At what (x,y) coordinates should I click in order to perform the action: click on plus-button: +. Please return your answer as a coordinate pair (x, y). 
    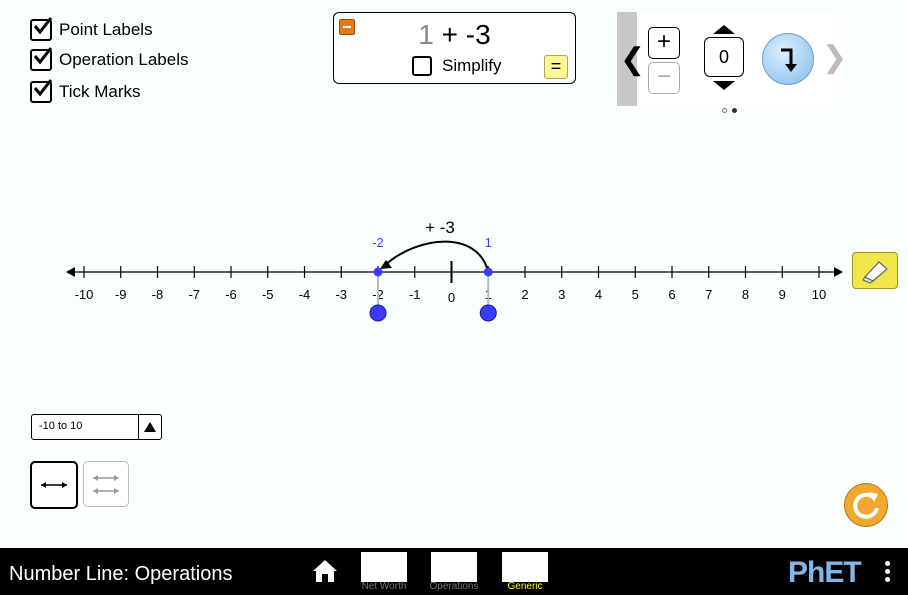
    Looking at the image, I should click on (664, 43).